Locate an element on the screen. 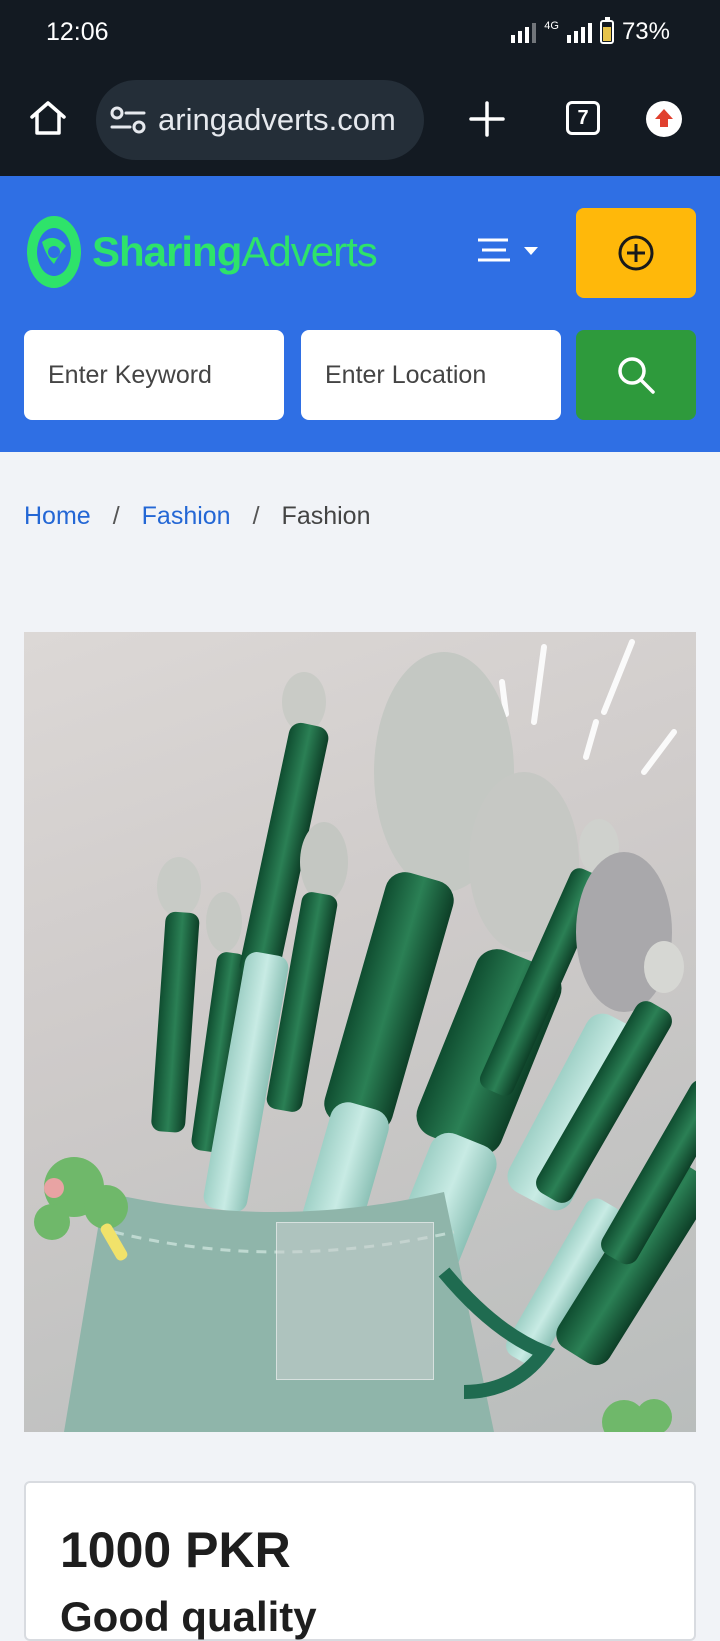 This screenshot has height=1641, width=720. image-thumbnail is located at coordinates (355, 1301).